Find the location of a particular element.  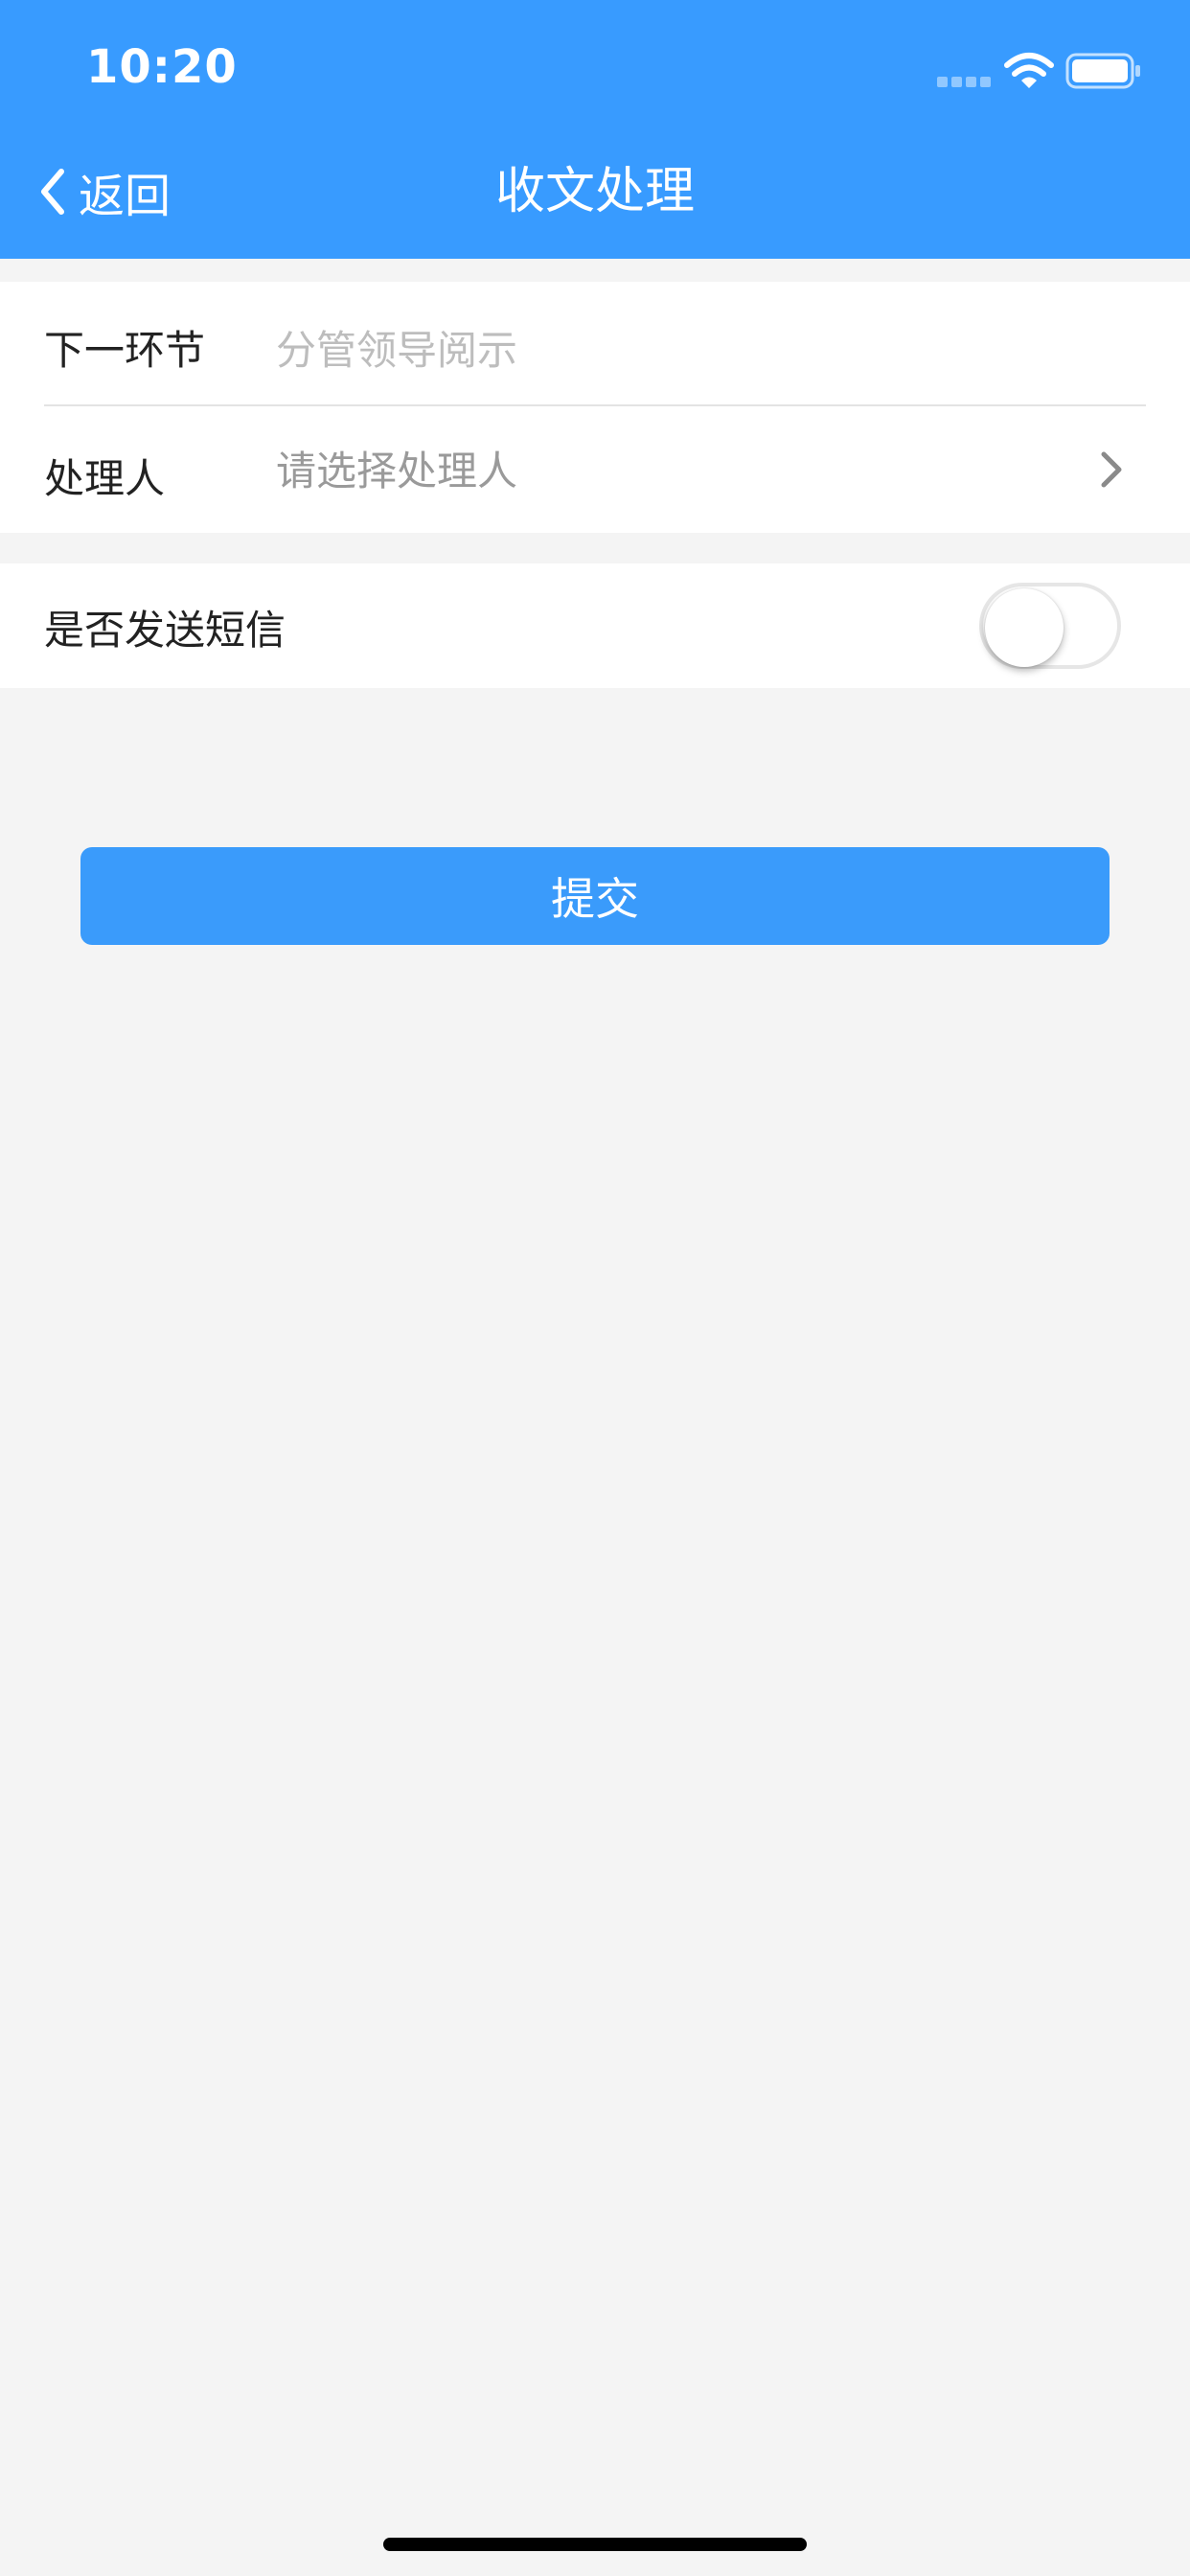

wifi-icon is located at coordinates (1029, 70).